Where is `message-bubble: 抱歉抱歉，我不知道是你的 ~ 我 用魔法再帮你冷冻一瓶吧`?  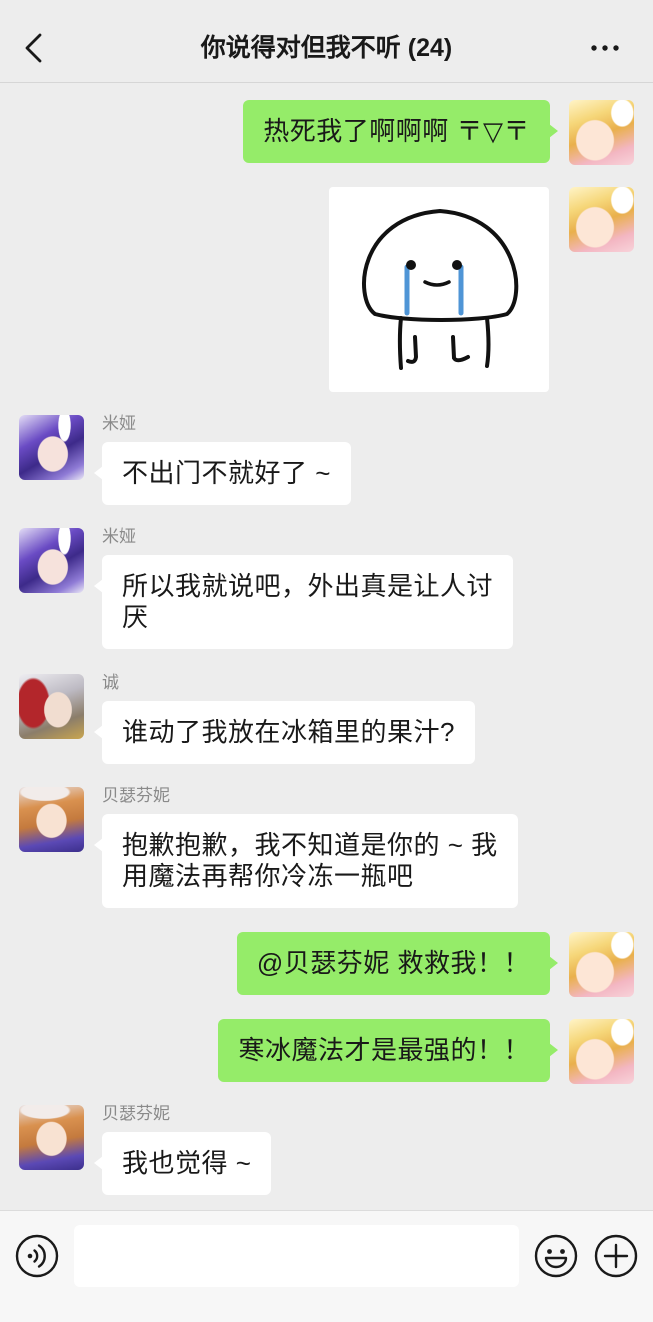
message-bubble: 抱歉抱歉，我不知道是你的 ~ 我 用魔法再帮你冷冻一瓶吧 is located at coordinates (306, 861).